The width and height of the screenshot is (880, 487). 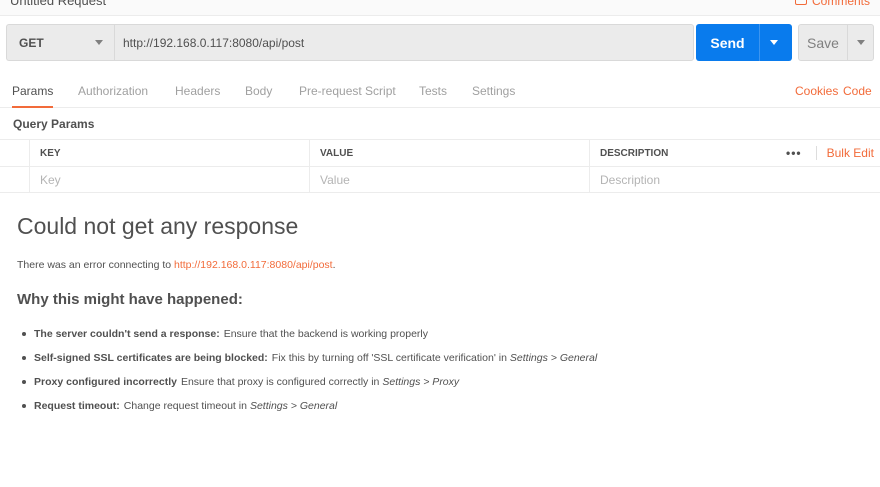 What do you see at coordinates (816, 91) in the screenshot?
I see `cookies-link: Cookies` at bounding box center [816, 91].